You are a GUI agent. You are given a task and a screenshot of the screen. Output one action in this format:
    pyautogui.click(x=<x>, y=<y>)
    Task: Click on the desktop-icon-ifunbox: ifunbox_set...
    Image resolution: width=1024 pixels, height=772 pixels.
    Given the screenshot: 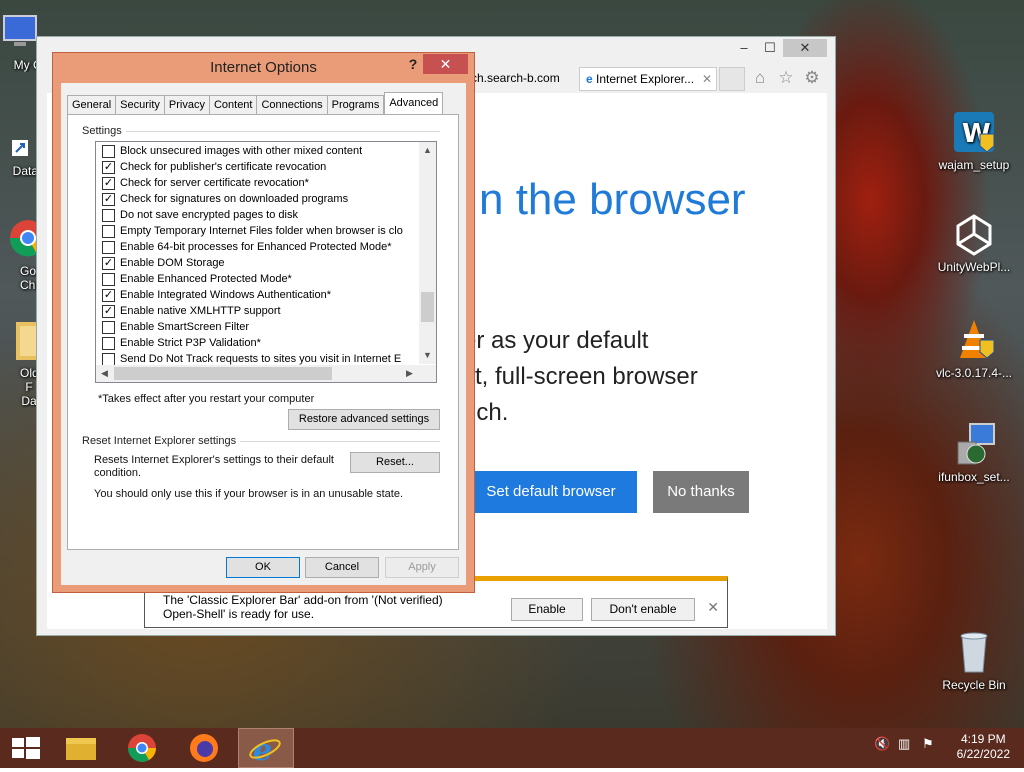 What is the action you would take?
    pyautogui.click(x=974, y=453)
    